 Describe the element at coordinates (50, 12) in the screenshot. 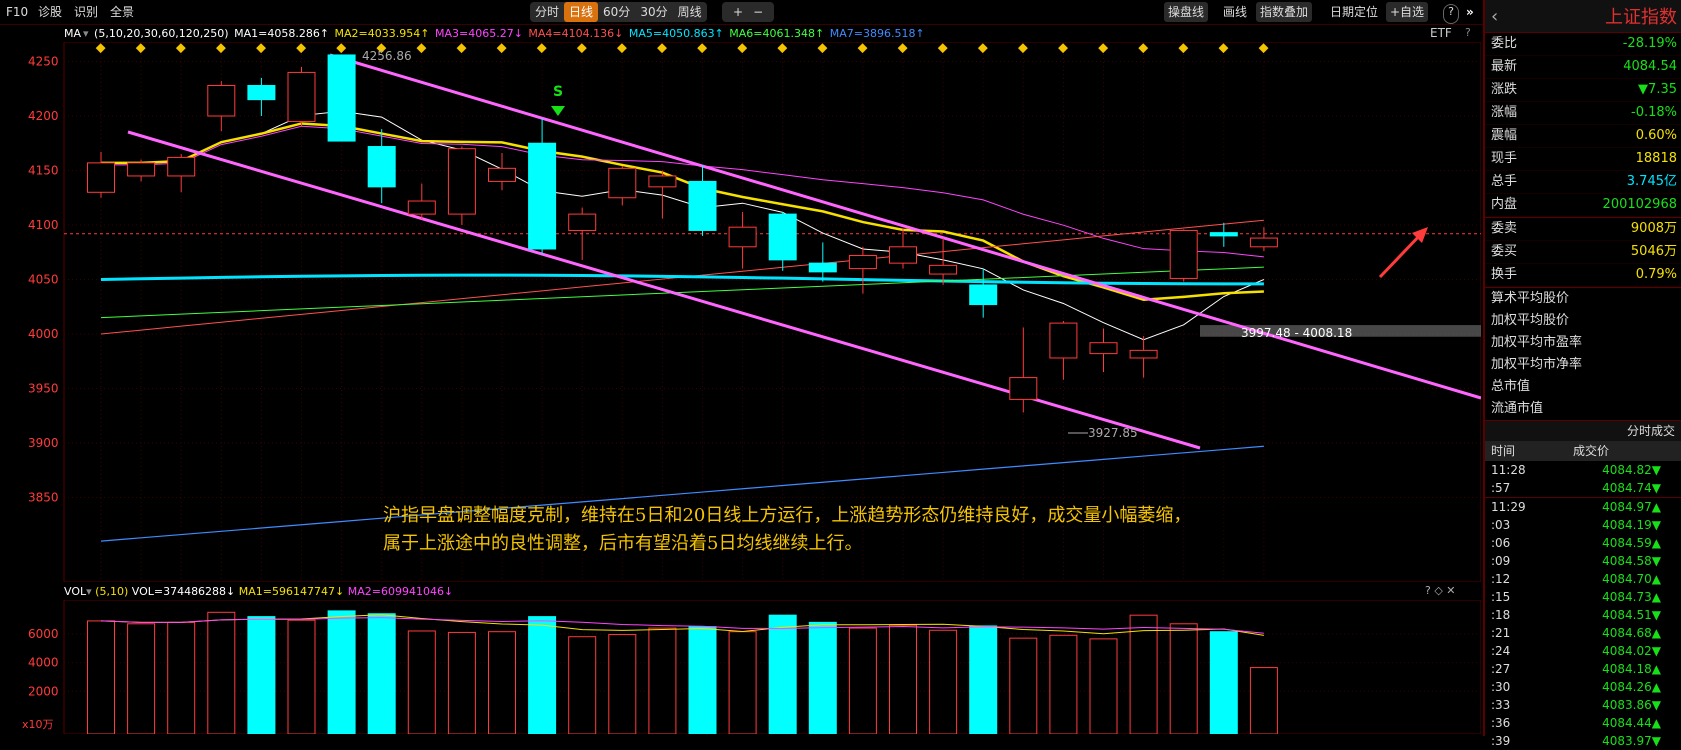

I see `diagnose-button: 诊股` at that location.